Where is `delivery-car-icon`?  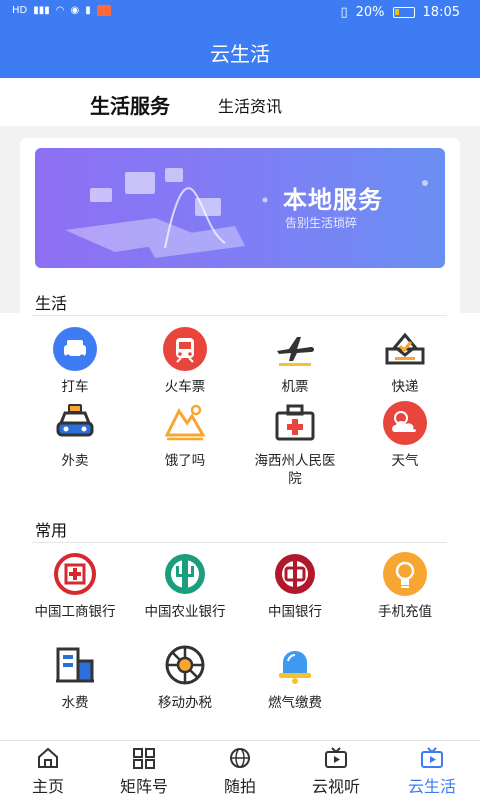 delivery-car-icon is located at coordinates (75, 423).